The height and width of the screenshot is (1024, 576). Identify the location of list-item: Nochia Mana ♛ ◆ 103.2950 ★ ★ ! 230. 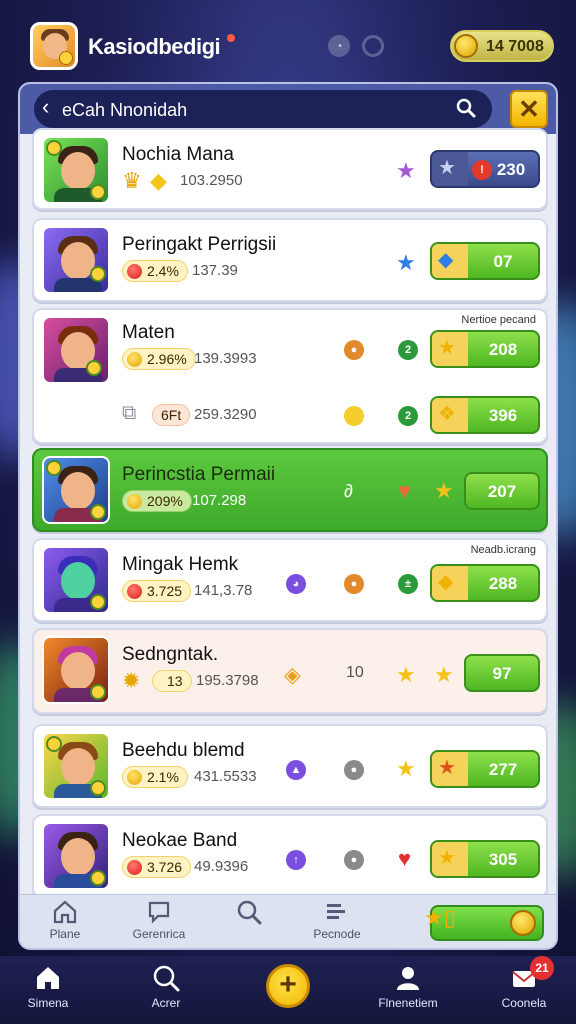
(290, 169).